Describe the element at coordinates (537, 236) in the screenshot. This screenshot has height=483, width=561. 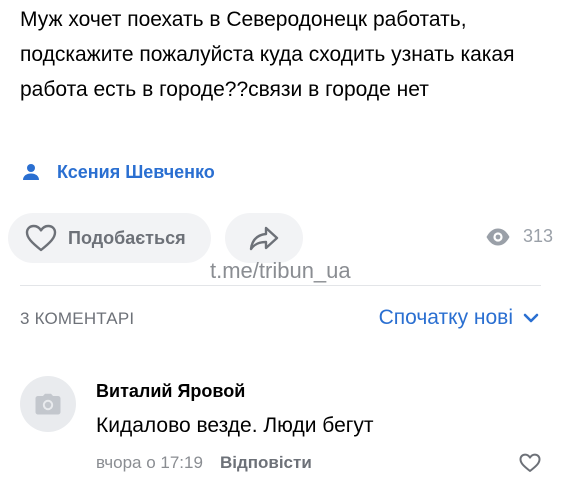
I see `views-count: 313` at that location.